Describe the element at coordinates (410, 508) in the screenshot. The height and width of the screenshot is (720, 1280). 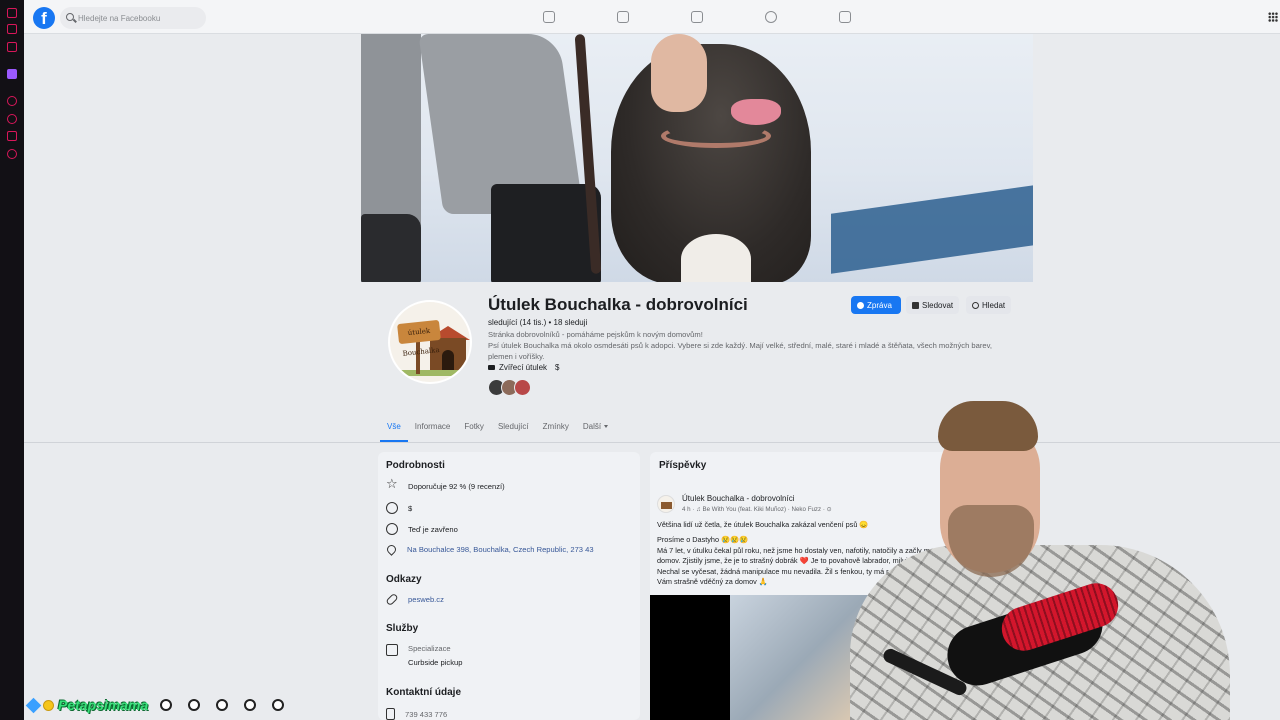
I see `price-range-text: $` at that location.